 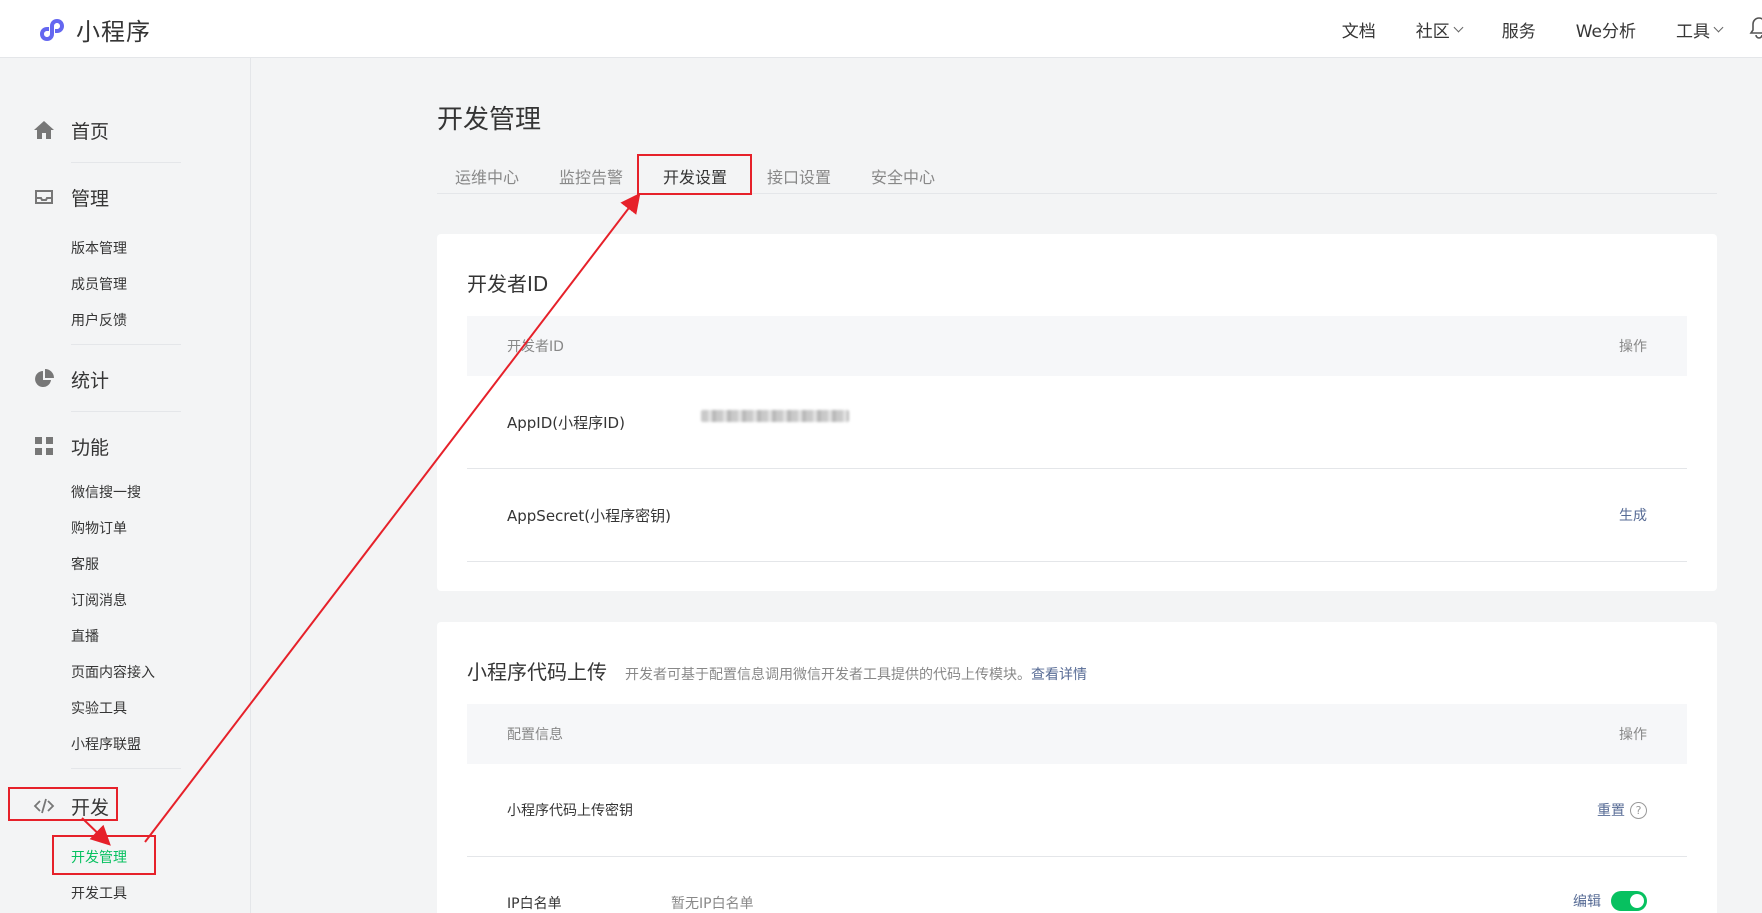 I want to click on sidebar-item-manage-label: 管理, so click(x=90, y=198).